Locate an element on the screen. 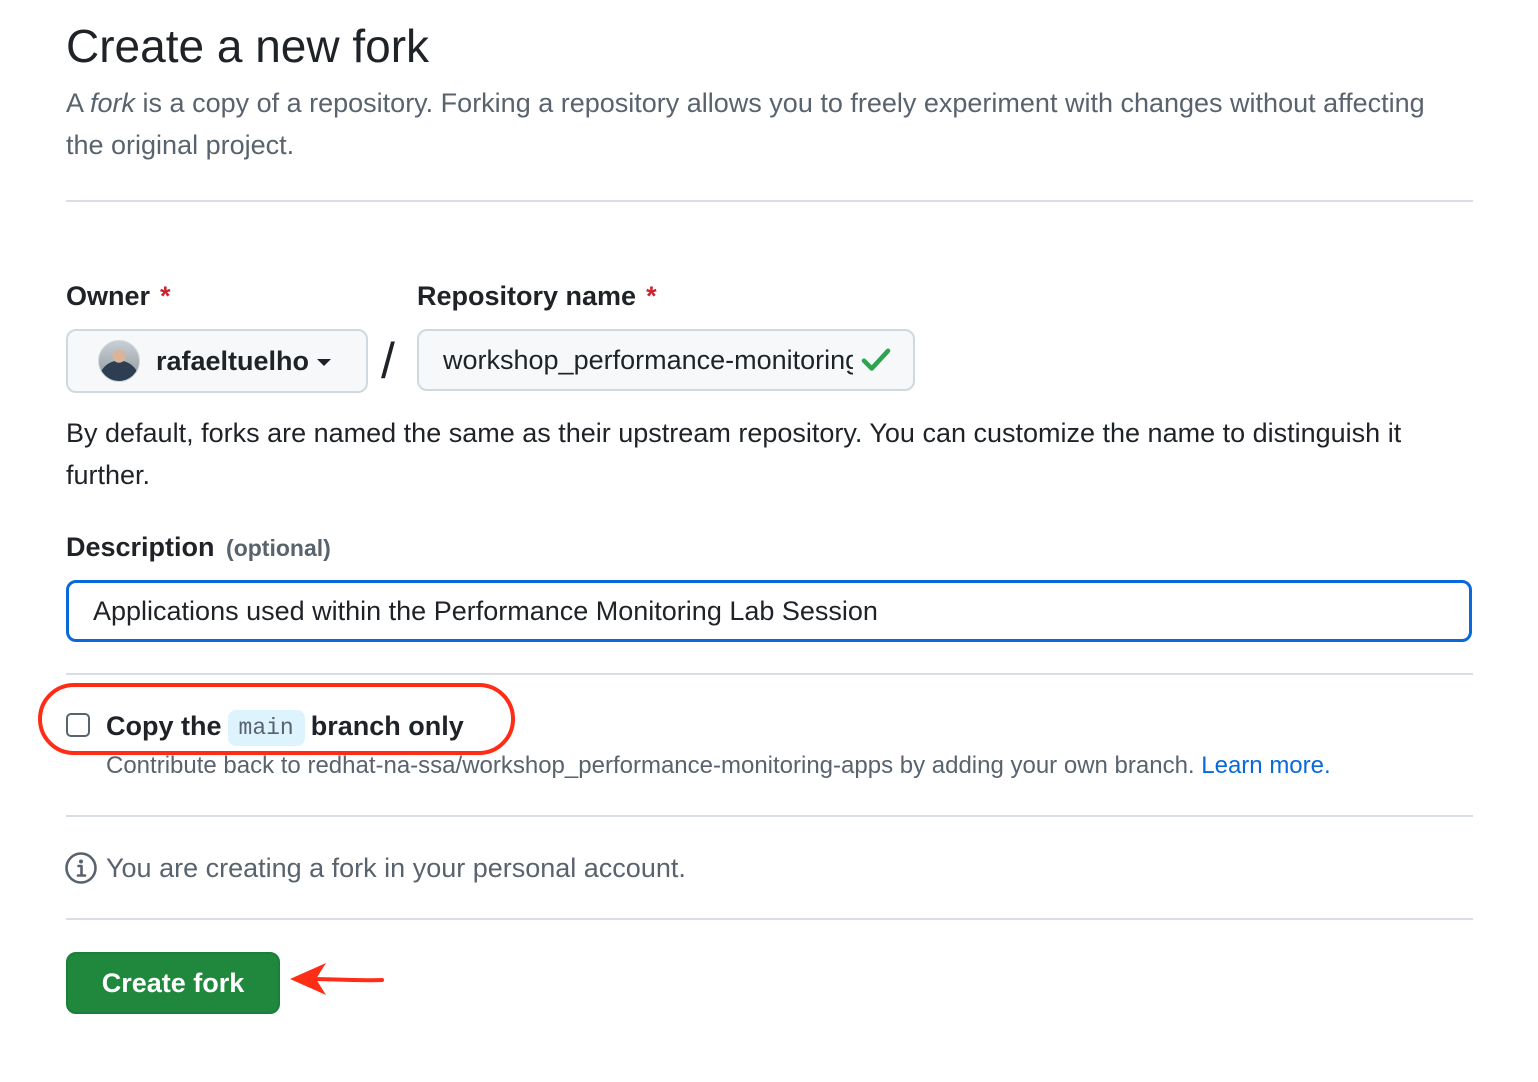 This screenshot has width=1538, height=1082. create-fork-button: Create fork is located at coordinates (173, 983).